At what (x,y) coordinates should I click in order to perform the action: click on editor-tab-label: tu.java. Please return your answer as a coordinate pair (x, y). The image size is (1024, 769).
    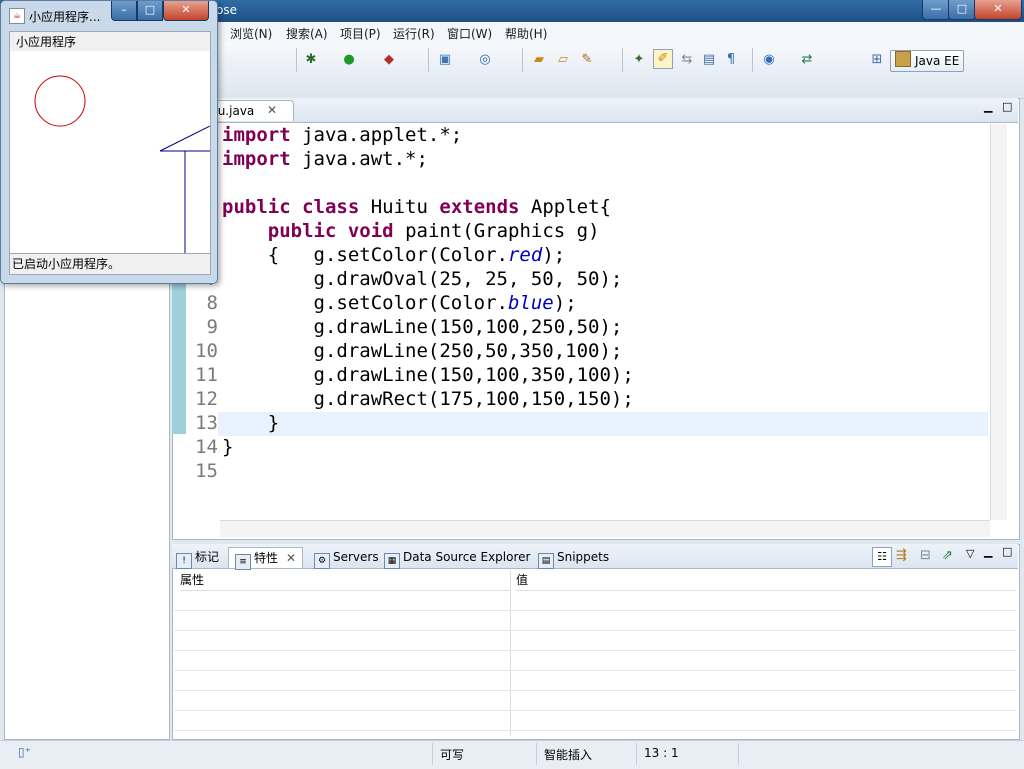
    Looking at the image, I should click on (234, 111).